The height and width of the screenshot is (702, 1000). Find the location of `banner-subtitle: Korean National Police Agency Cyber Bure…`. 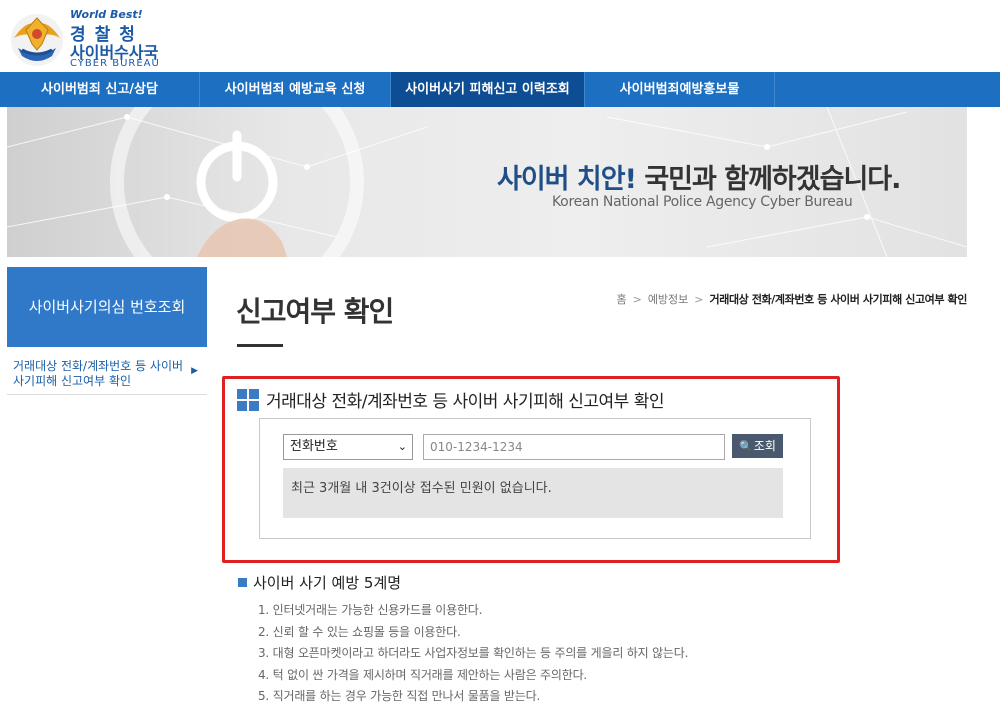

banner-subtitle: Korean National Police Agency Cyber Bure… is located at coordinates (702, 202).